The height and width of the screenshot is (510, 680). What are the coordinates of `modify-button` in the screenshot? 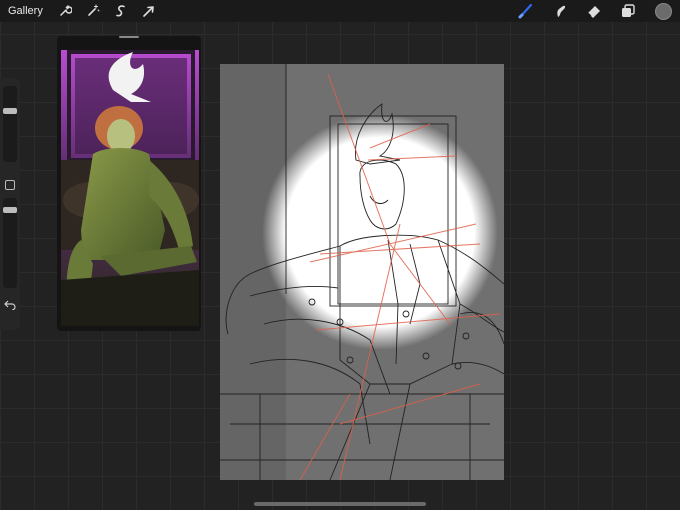 It's located at (10, 185).